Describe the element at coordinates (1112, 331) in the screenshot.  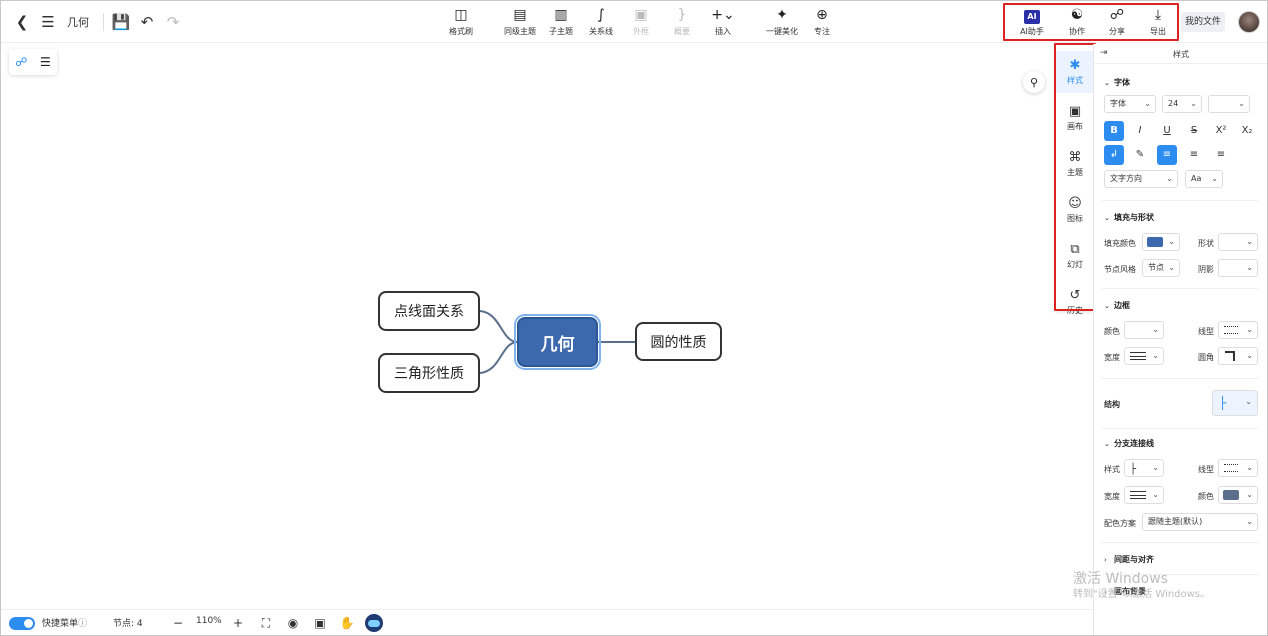
I see `border-color-label: 颜色` at that location.